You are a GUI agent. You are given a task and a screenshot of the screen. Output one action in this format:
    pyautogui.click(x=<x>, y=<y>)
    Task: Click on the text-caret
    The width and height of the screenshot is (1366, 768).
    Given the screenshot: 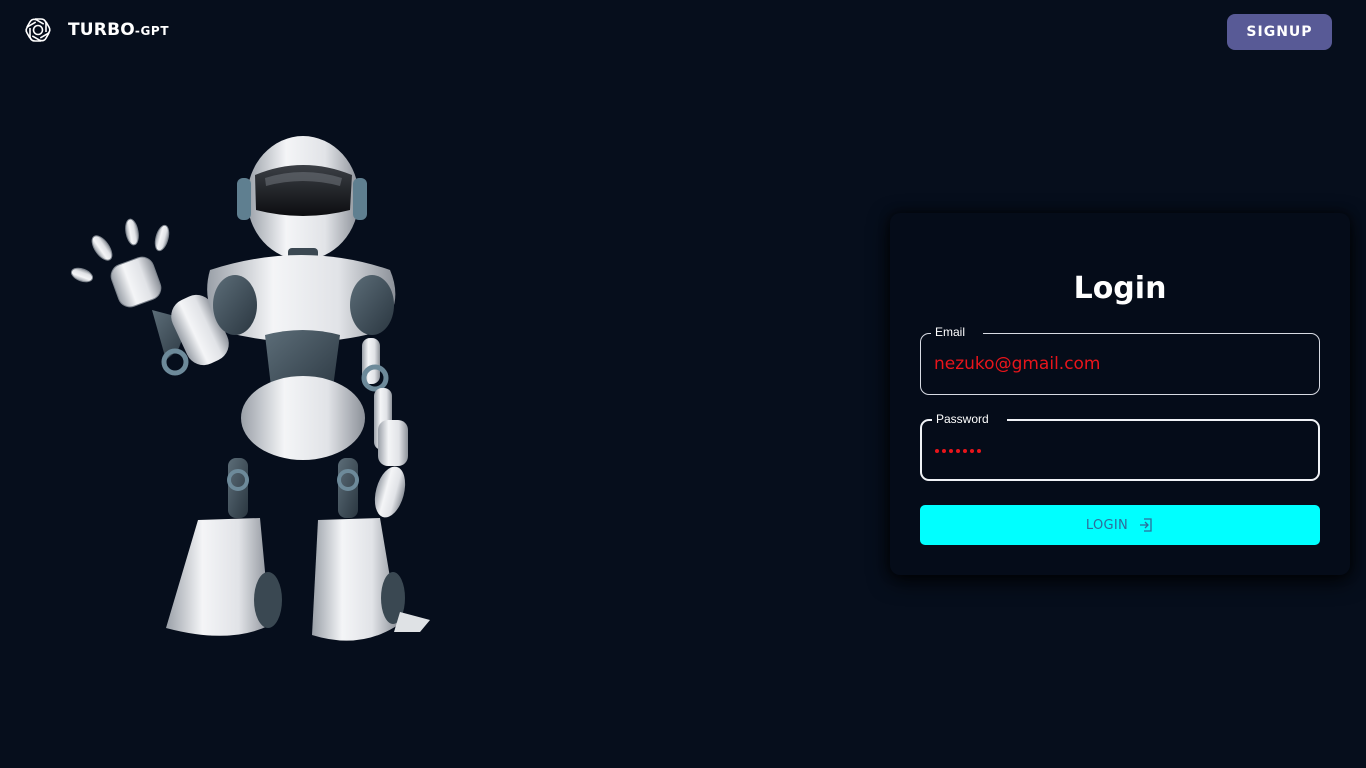 What is the action you would take?
    pyautogui.click(x=979, y=451)
    